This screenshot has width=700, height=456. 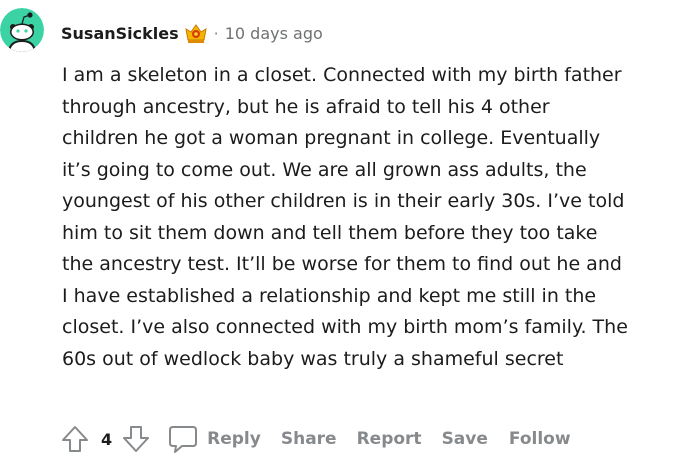 I want to click on share-button: Share, so click(x=309, y=439).